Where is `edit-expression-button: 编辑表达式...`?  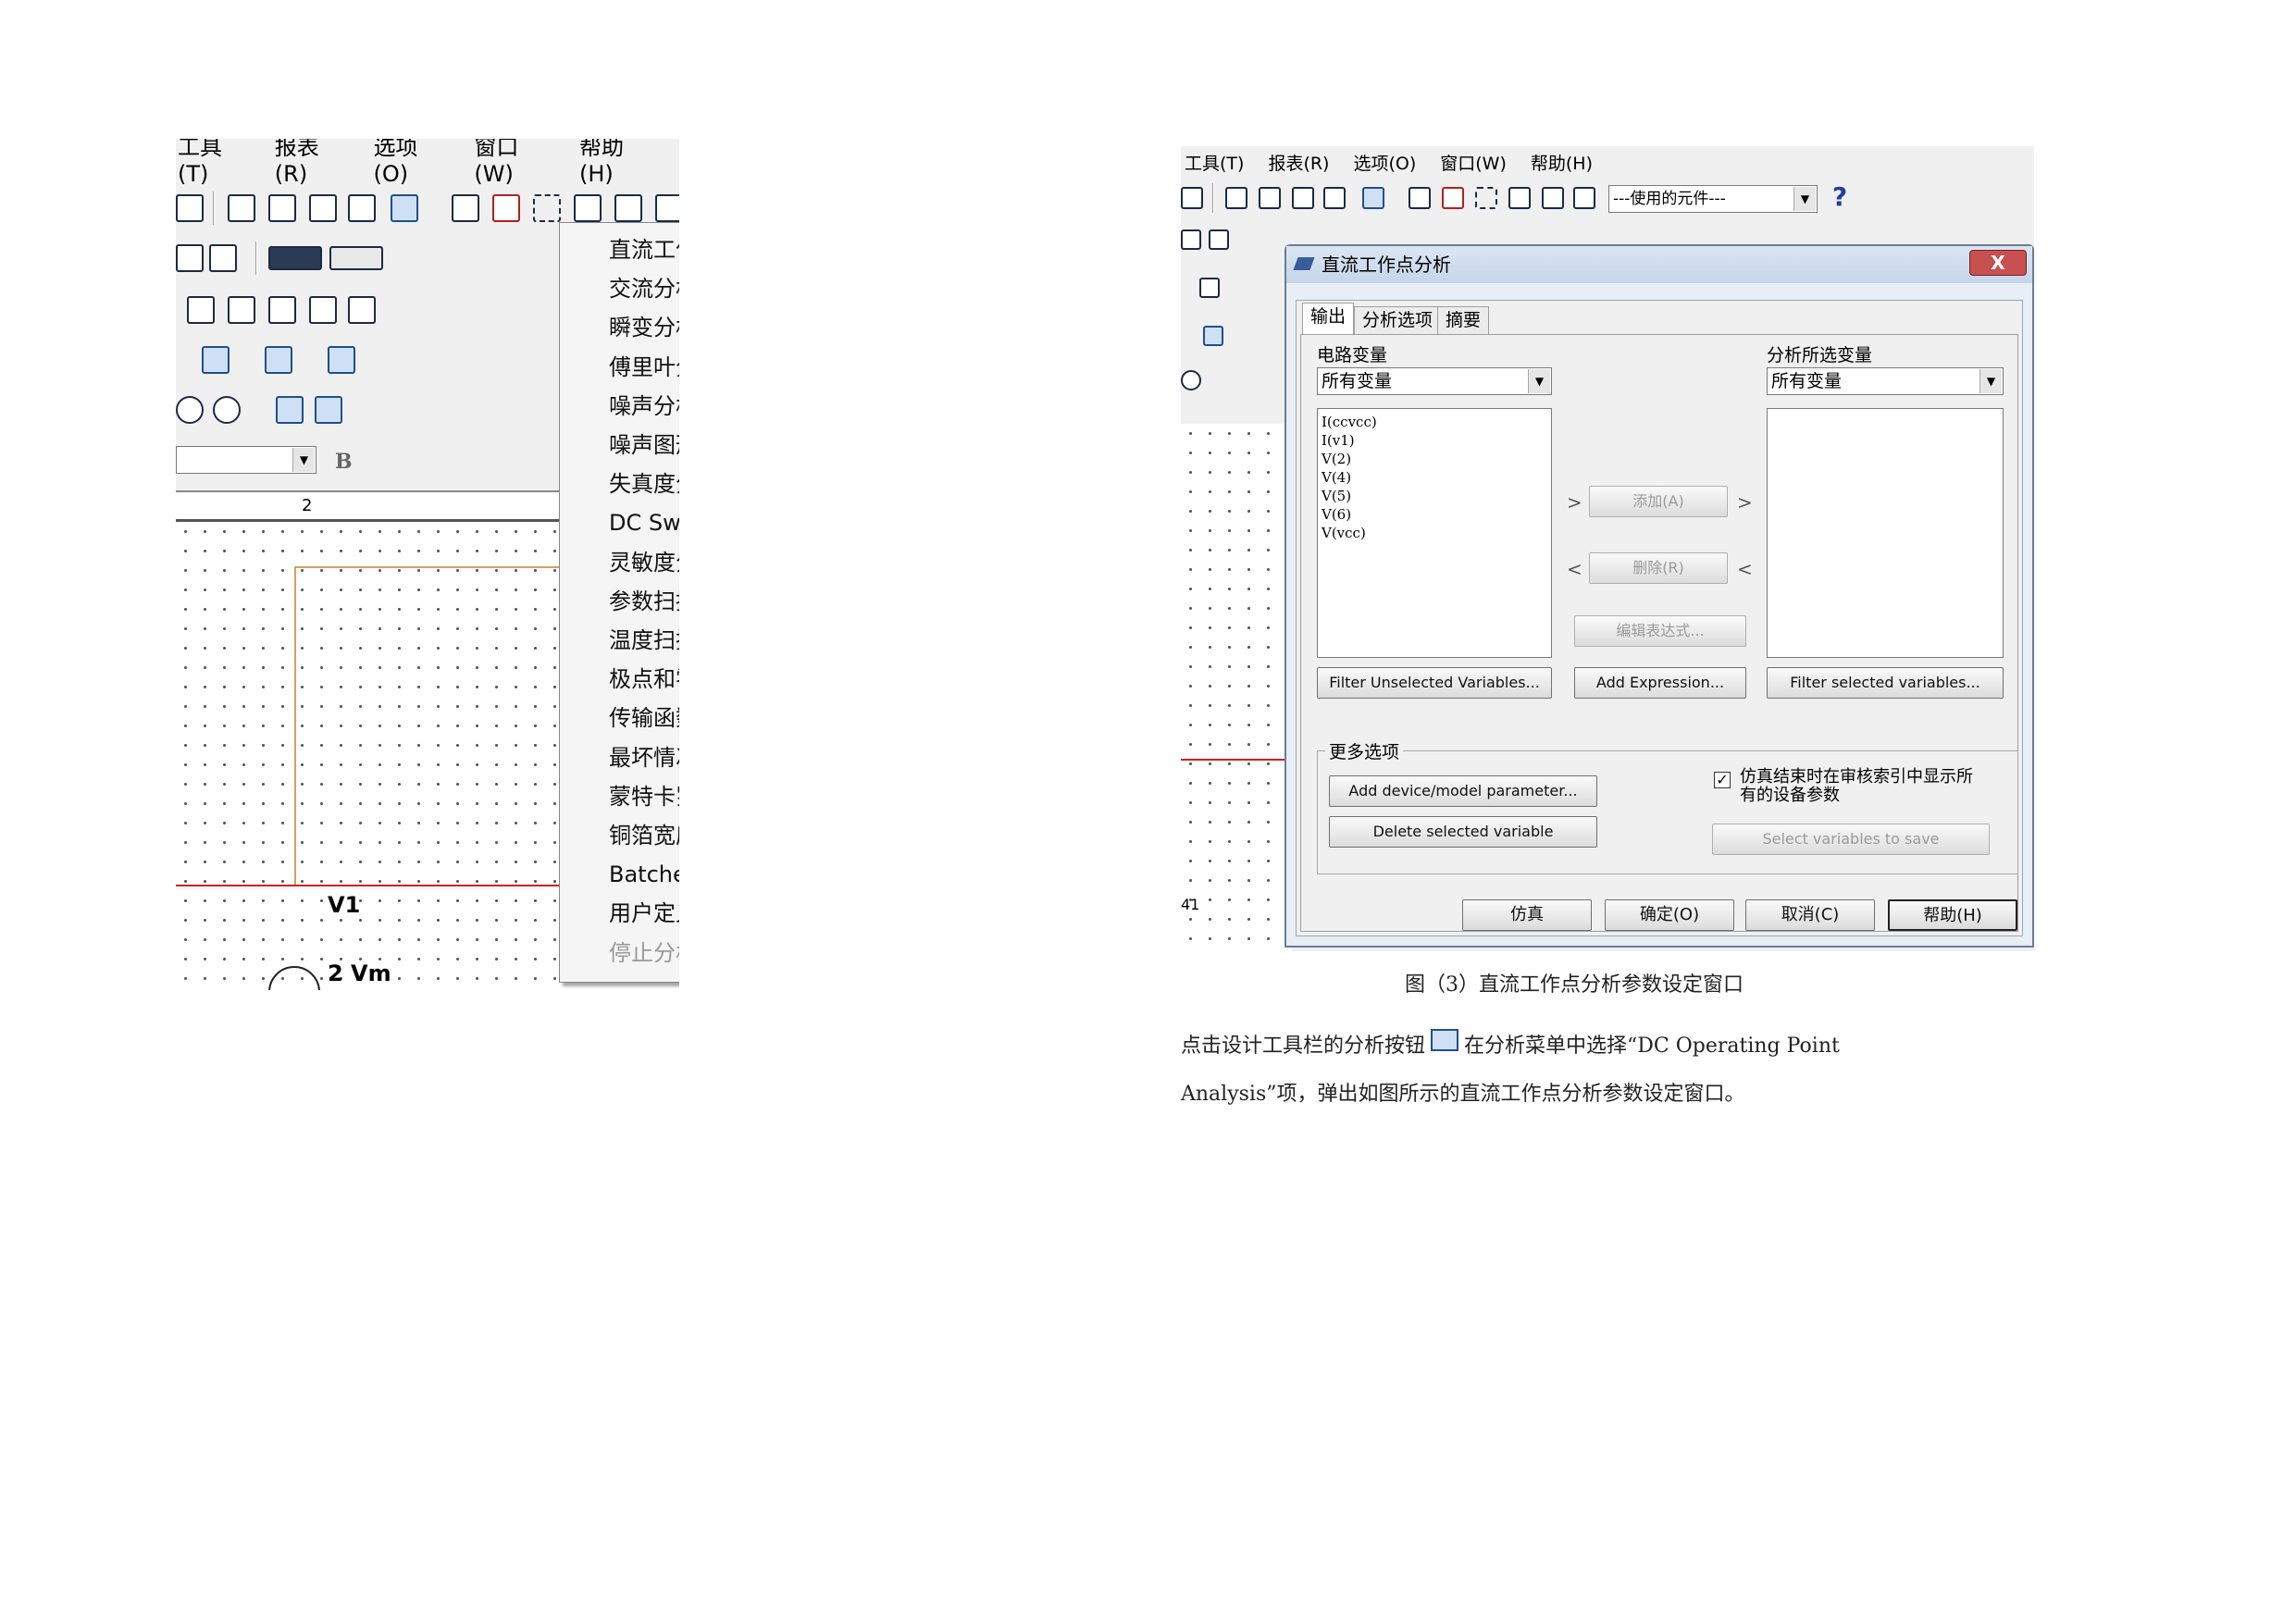
edit-expression-button: 编辑表达式... is located at coordinates (1660, 631).